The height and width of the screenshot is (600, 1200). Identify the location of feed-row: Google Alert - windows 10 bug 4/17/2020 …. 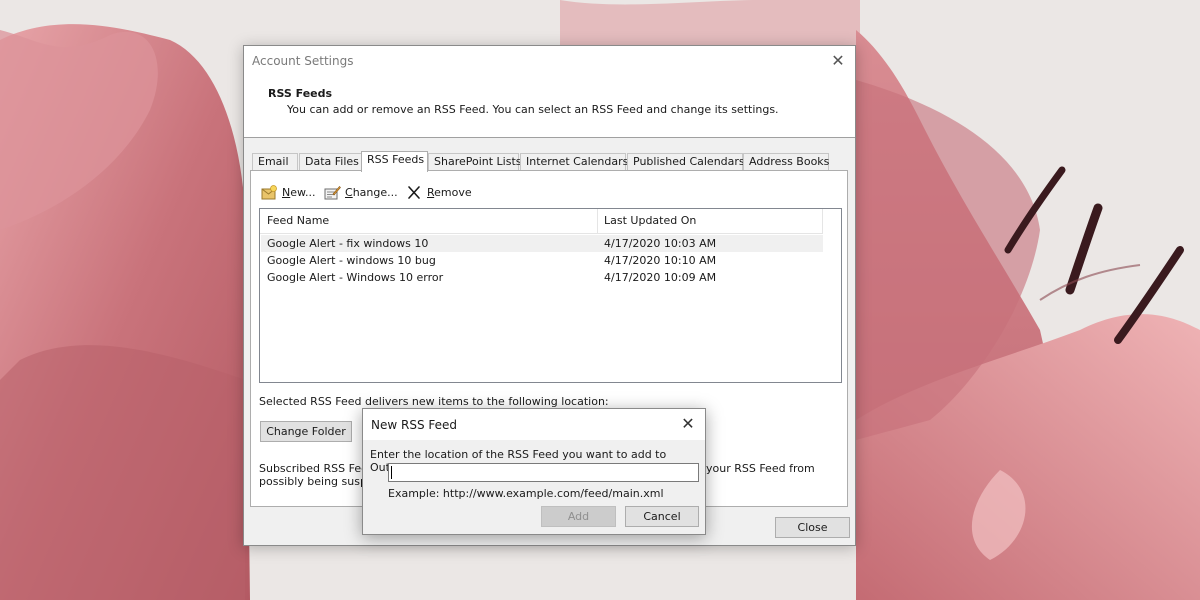
(542, 260).